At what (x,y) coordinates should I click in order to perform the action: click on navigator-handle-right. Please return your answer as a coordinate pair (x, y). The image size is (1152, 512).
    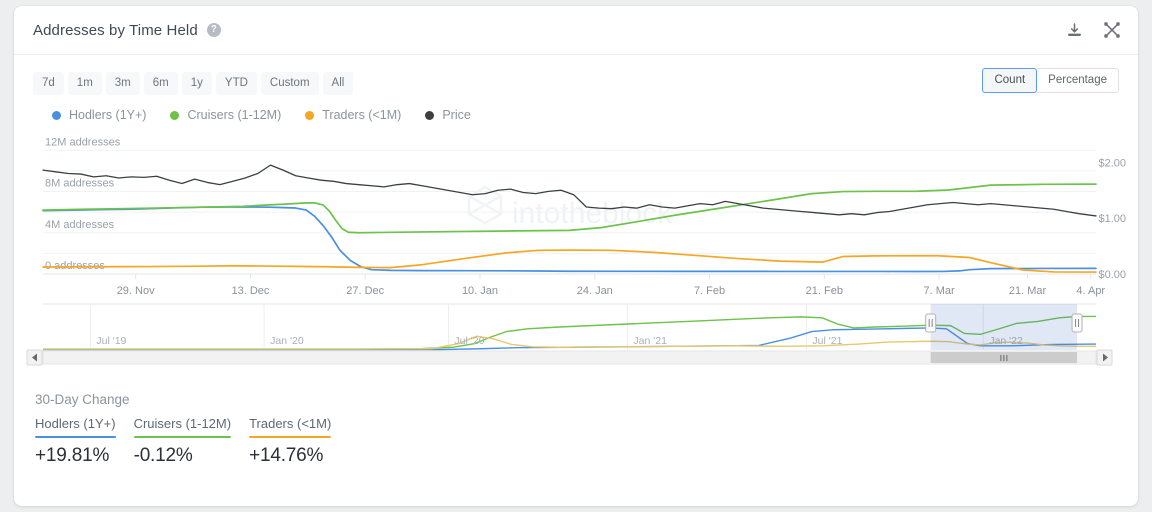
    Looking at the image, I should click on (1077, 323).